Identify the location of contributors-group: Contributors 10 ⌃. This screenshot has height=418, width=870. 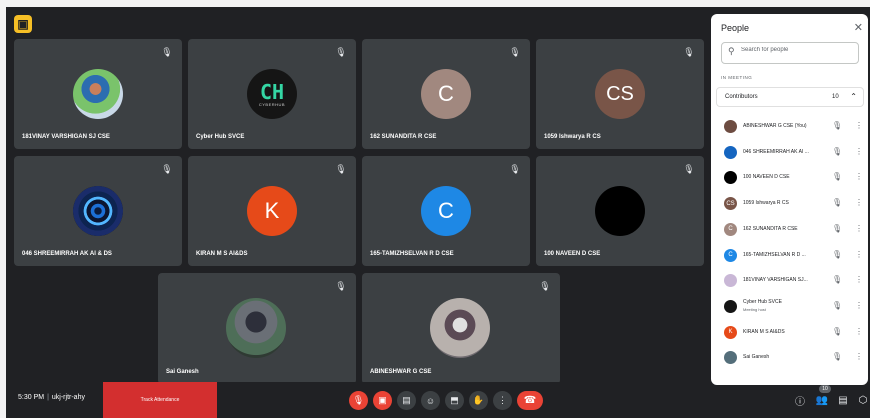
(790, 97).